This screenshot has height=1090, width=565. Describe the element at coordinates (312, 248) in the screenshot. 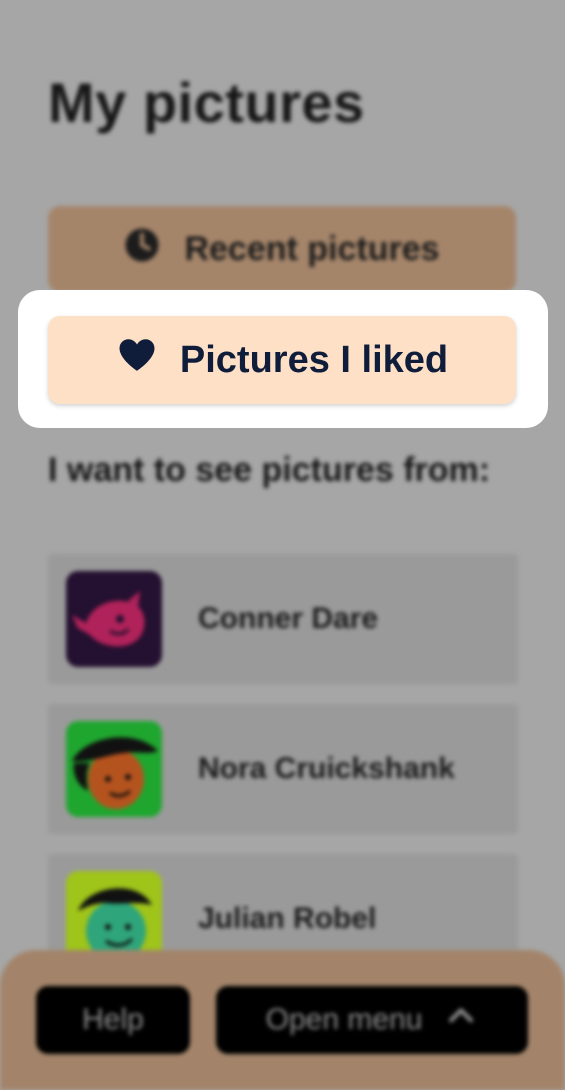

I see `recent-pictures-label: Recent pictures` at that location.